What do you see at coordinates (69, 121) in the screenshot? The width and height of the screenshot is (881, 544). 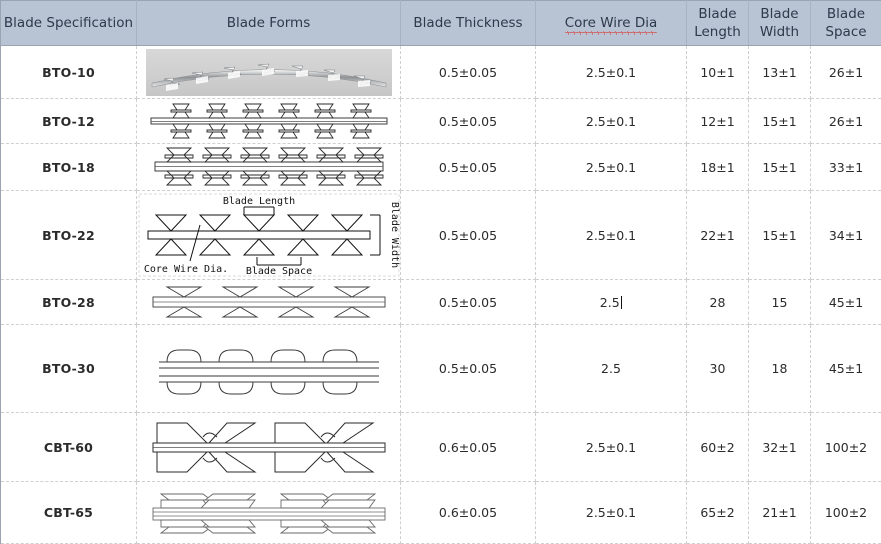 I see `cell-blade-specification: BTO-12` at bounding box center [69, 121].